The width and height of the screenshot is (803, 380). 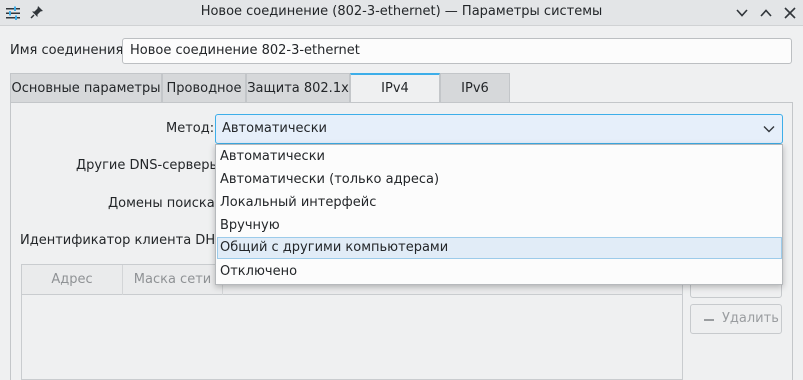 I want to click on column-address: Адрес, so click(x=72, y=280).